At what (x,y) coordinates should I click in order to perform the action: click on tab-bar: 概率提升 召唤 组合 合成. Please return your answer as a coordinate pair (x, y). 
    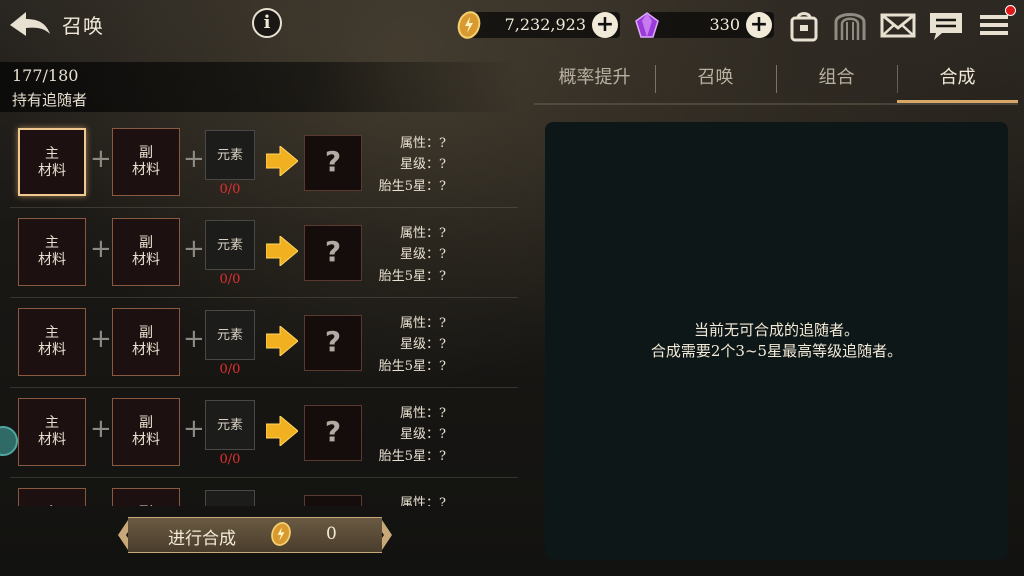
    Looking at the image, I should click on (776, 81).